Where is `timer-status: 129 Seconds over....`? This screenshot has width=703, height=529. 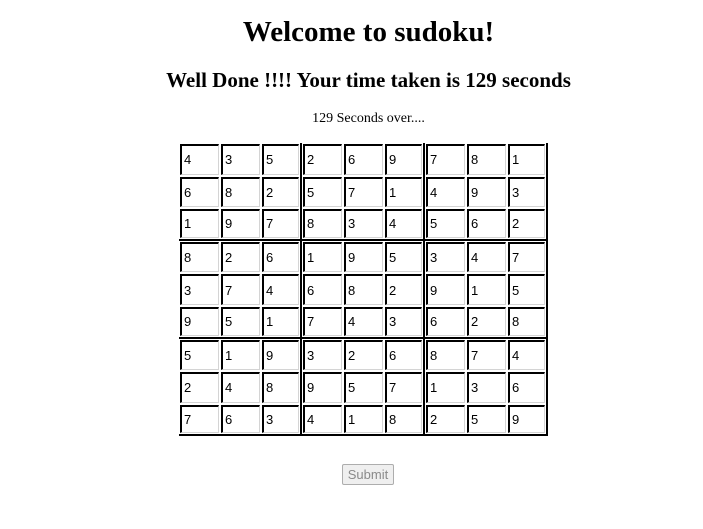
timer-status: 129 Seconds over.... is located at coordinates (368, 118).